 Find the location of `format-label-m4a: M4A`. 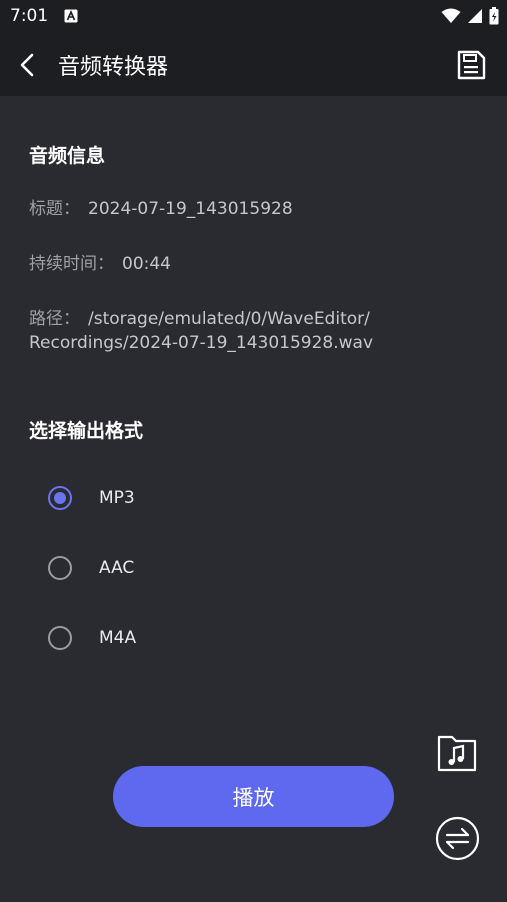

format-label-m4a: M4A is located at coordinates (118, 638).